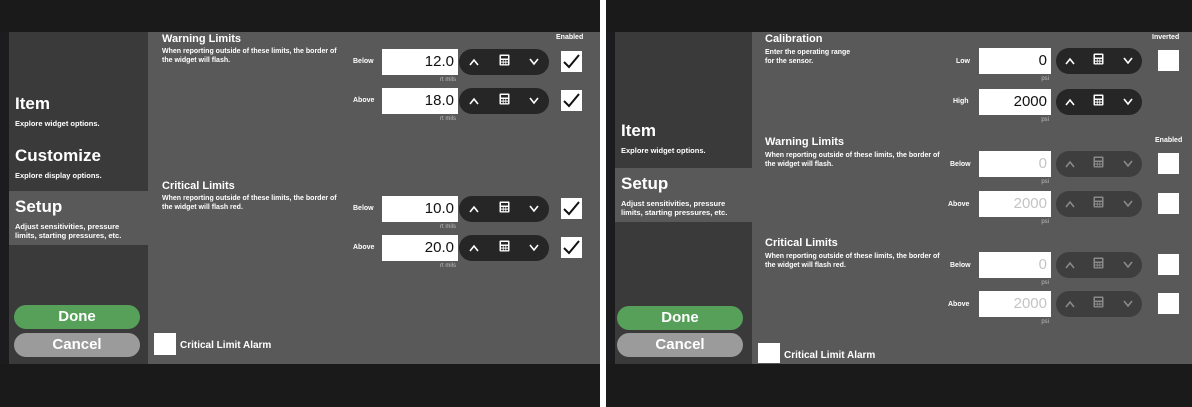 Image resolution: width=1192 pixels, height=407 pixels. What do you see at coordinates (645, 183) in the screenshot?
I see `nav-item-title: Setup` at bounding box center [645, 183].